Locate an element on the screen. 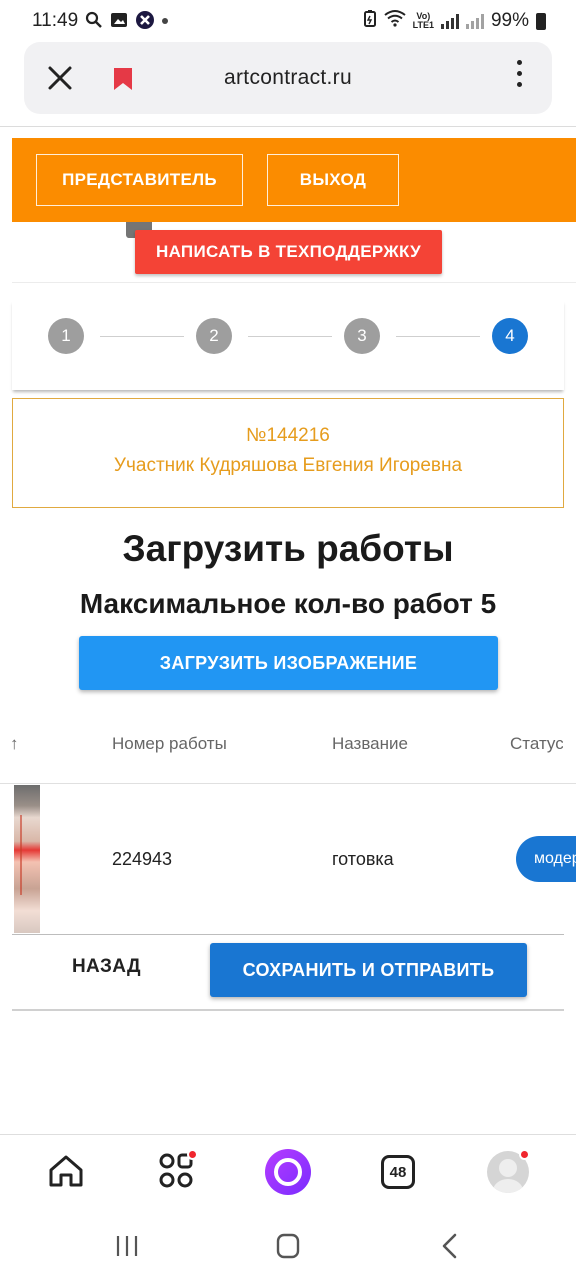  page-top-divider is located at coordinates (288, 126).